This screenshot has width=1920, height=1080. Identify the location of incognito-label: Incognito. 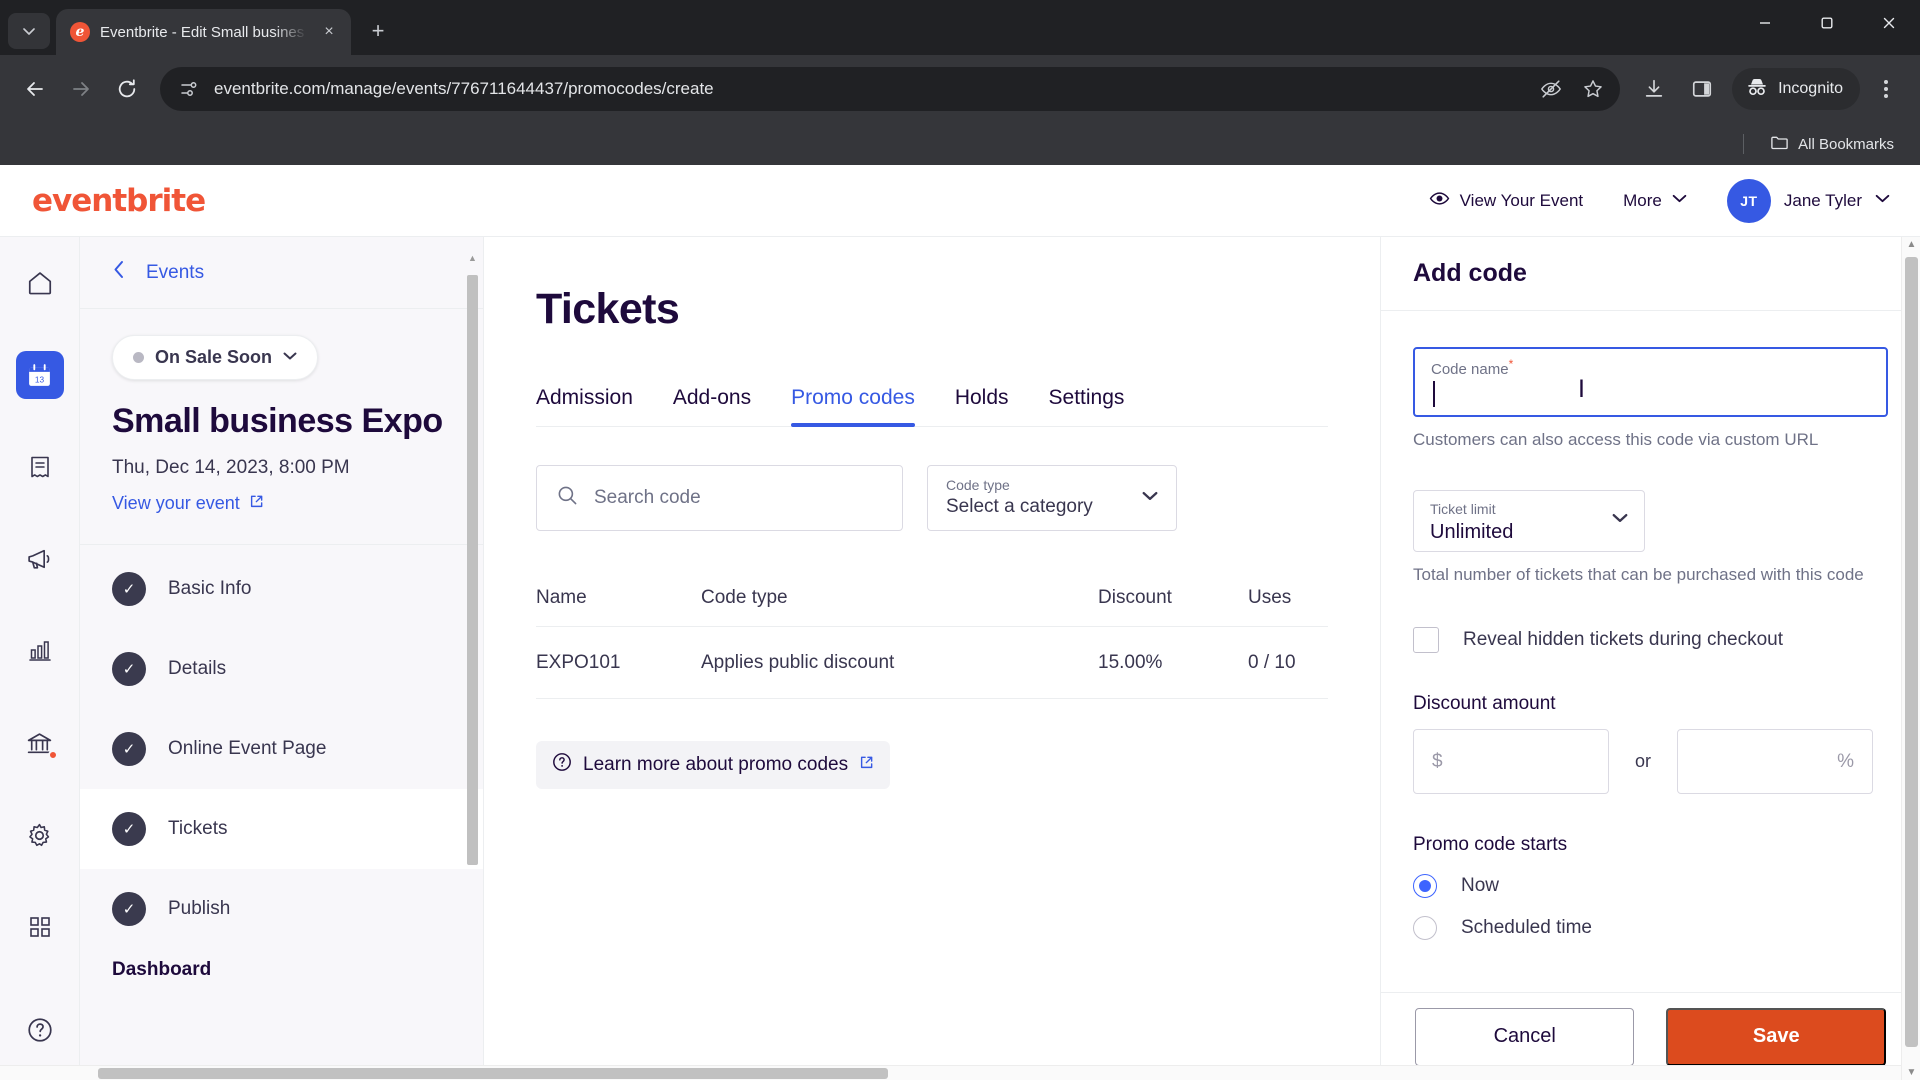
(1810, 88).